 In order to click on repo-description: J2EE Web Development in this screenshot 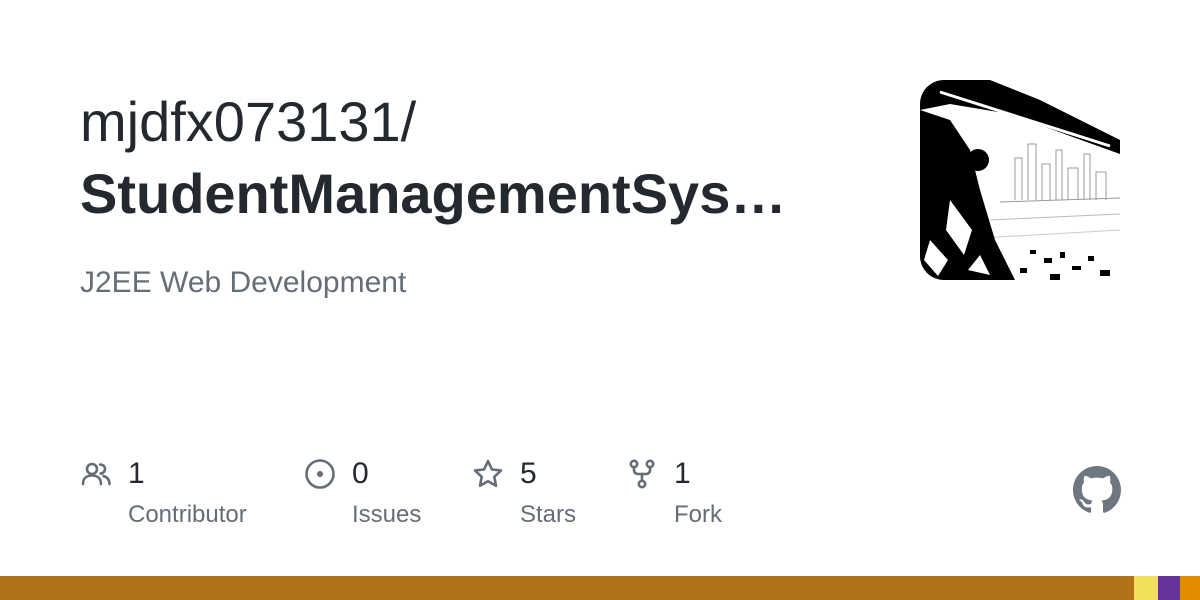, I will do `click(243, 282)`.